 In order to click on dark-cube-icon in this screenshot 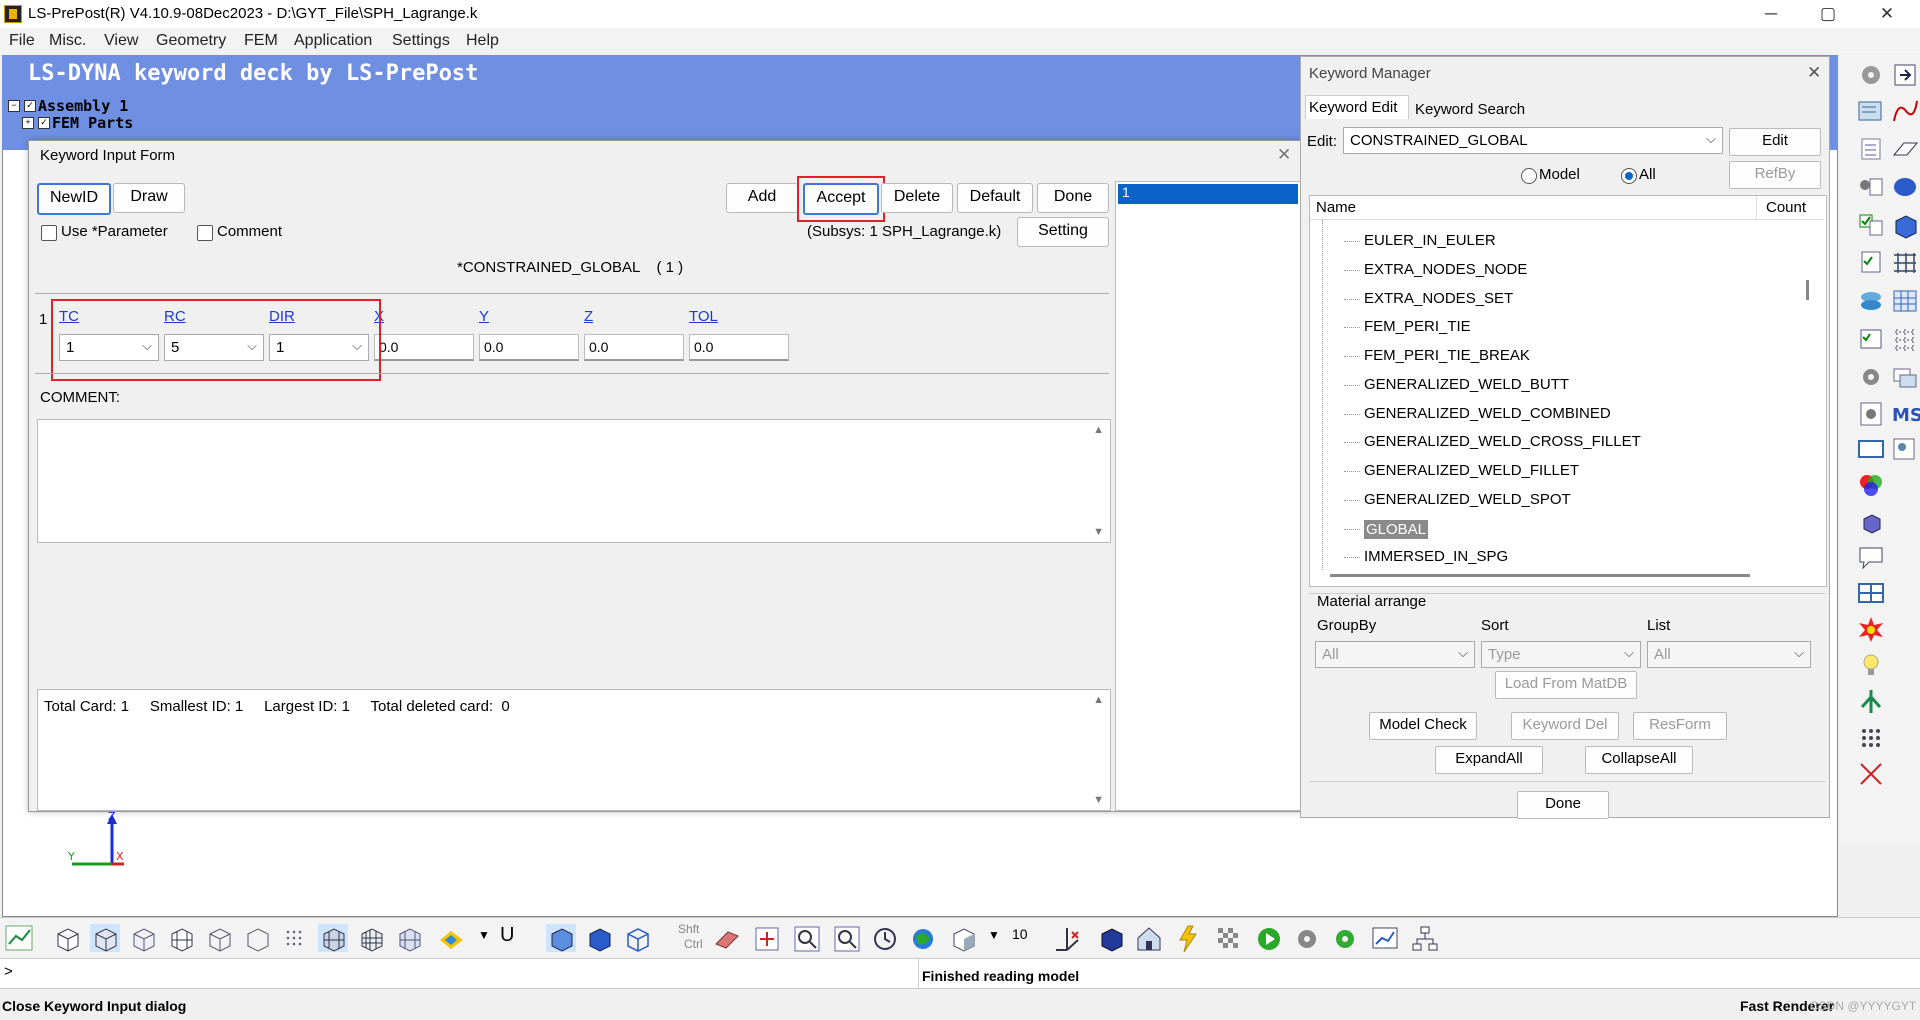, I will do `click(1111, 938)`.